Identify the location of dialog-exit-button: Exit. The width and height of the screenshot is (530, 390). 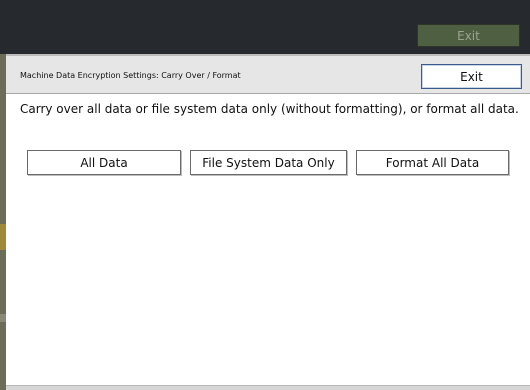
(471, 76).